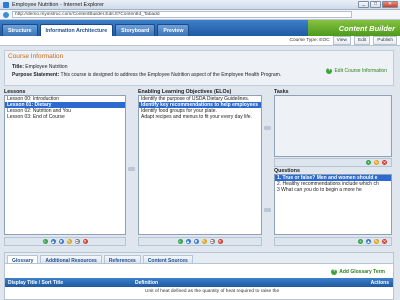  I want to click on col-actions-header: Actions, so click(379, 282).